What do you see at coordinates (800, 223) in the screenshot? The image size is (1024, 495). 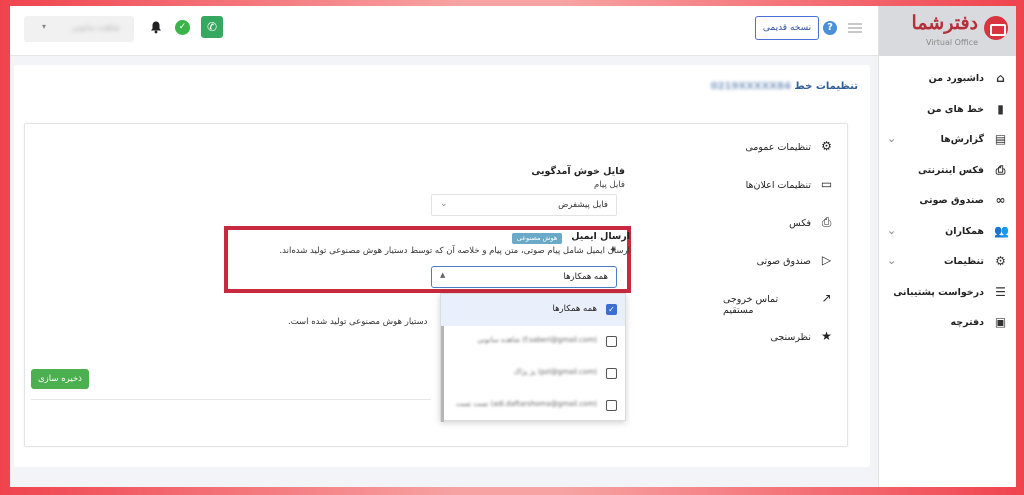 I see `settings-item-label: فکس` at bounding box center [800, 223].